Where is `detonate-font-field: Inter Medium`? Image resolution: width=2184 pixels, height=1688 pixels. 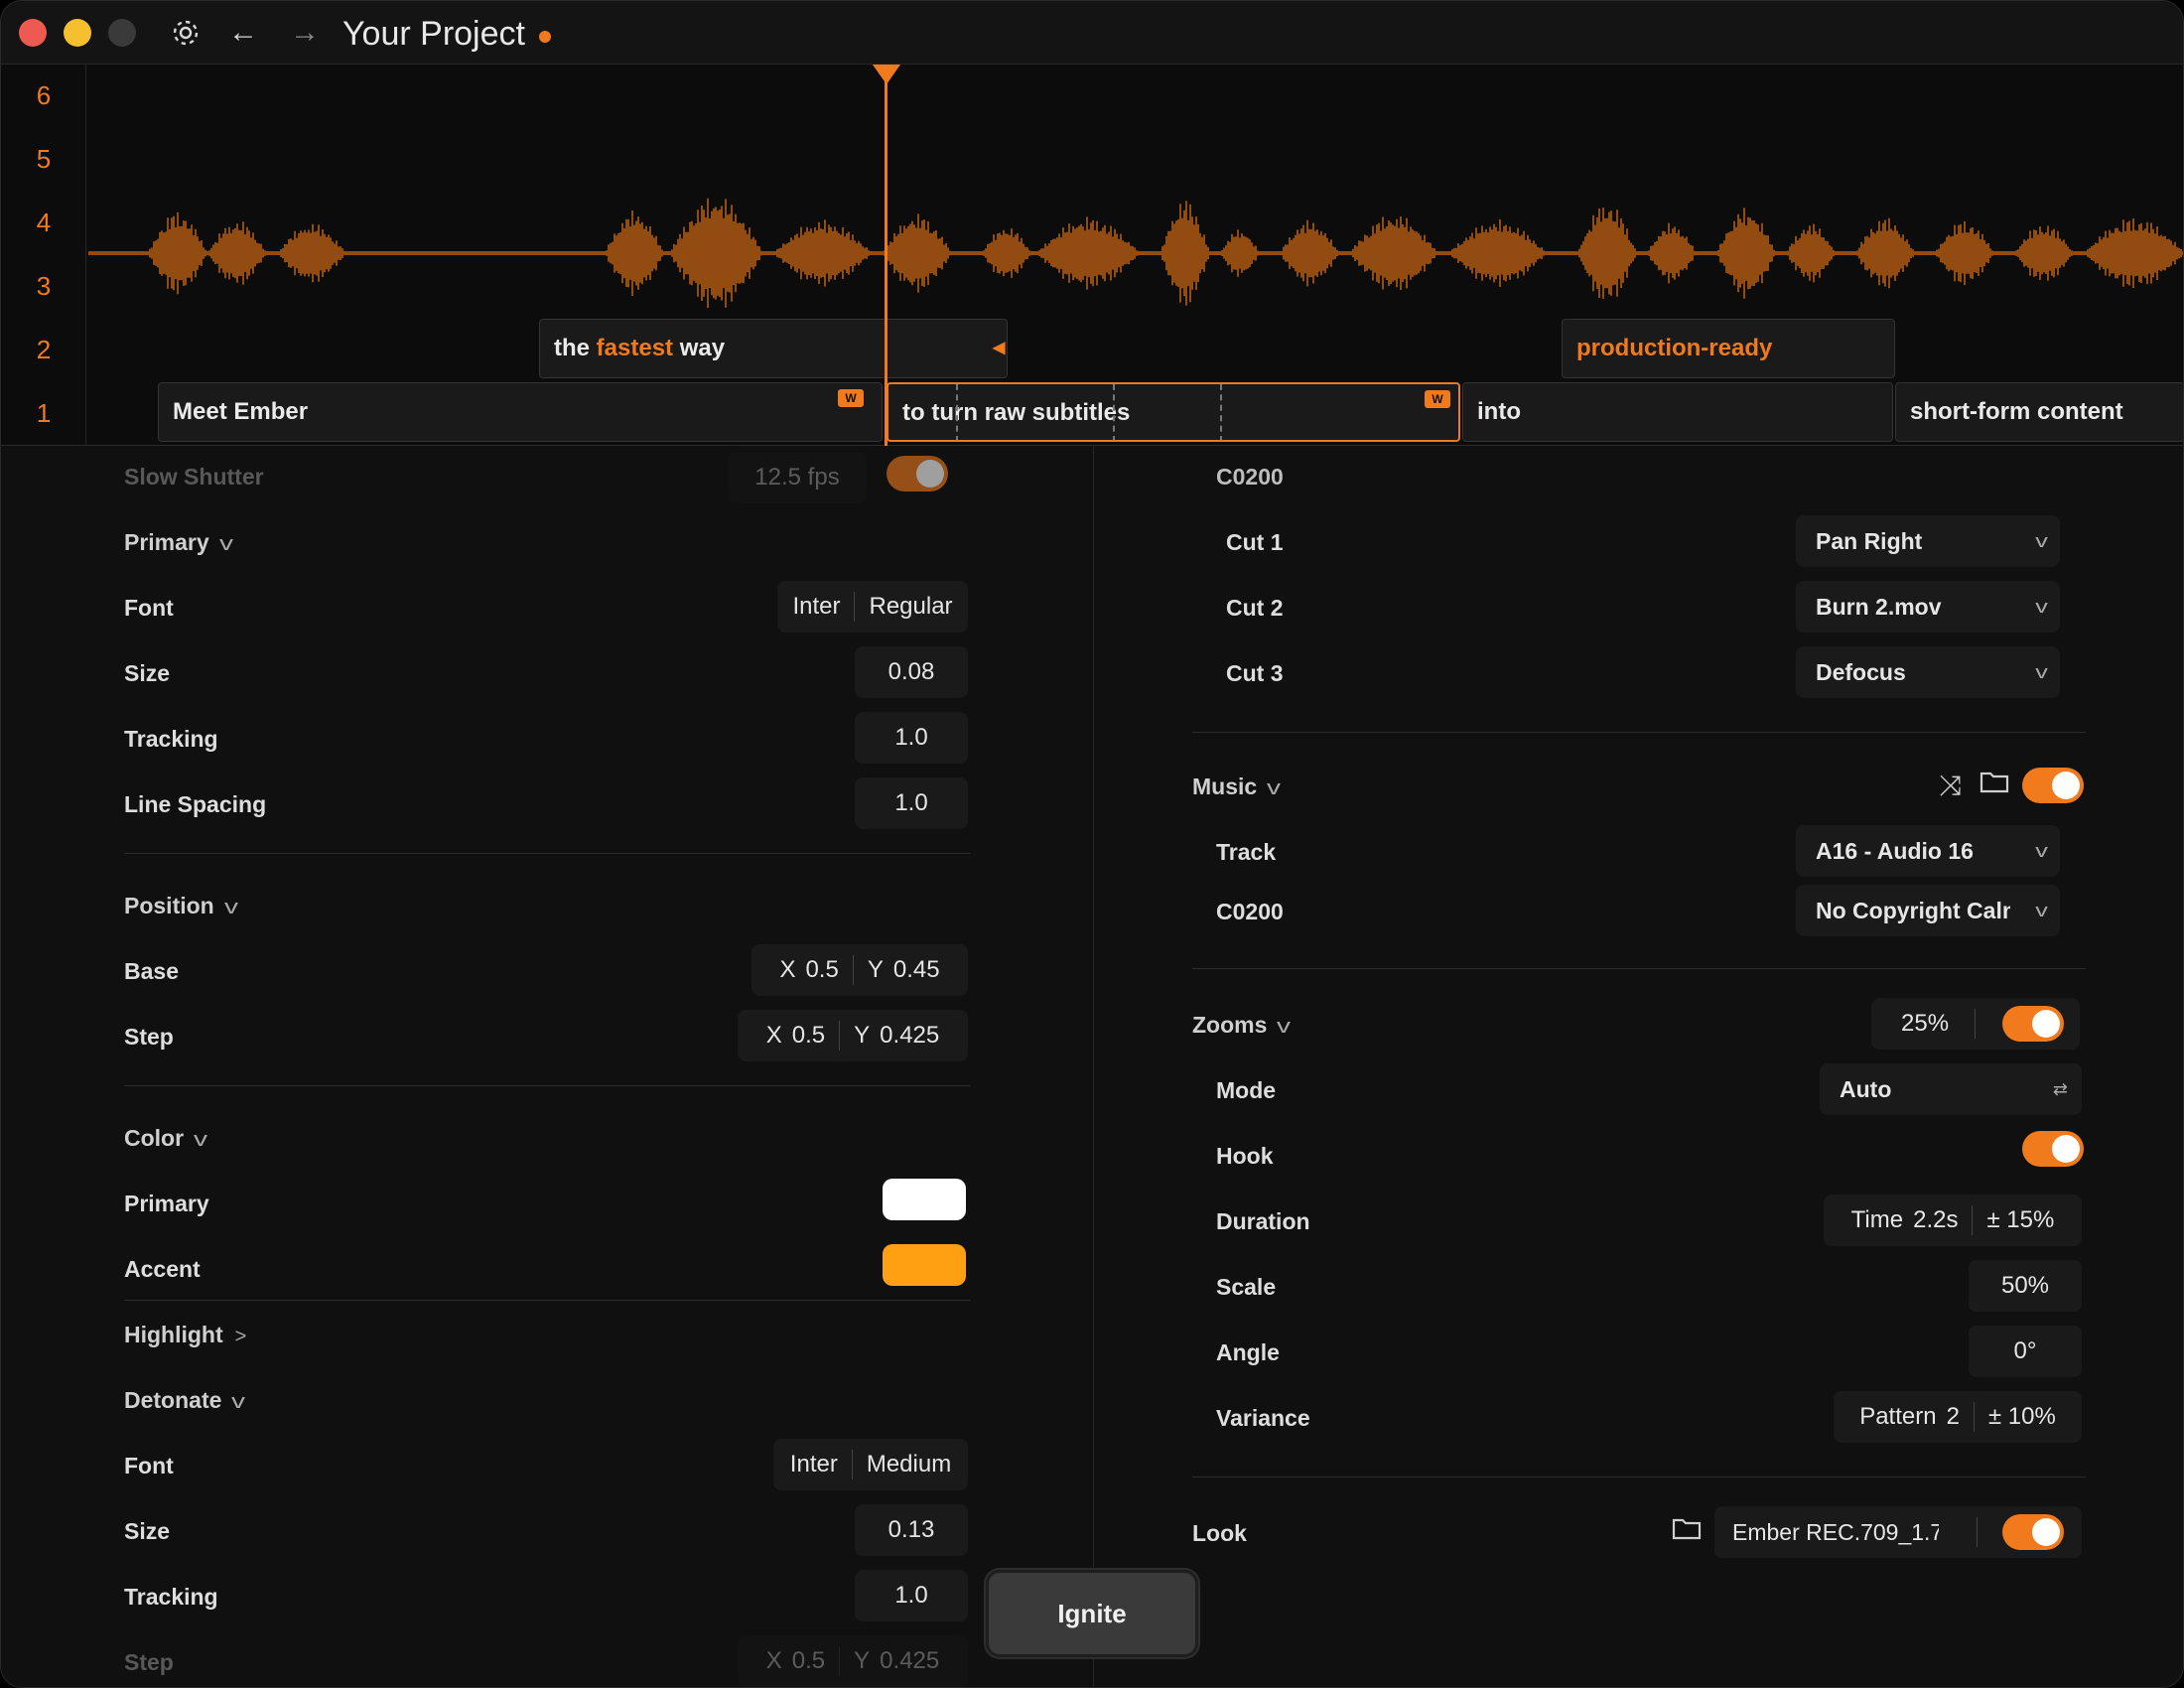
detonate-font-field: Inter Medium is located at coordinates (870, 1464).